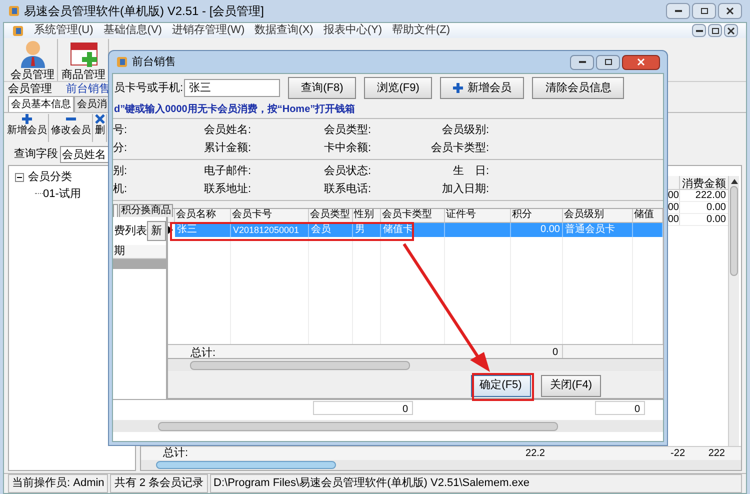  I want to click on total-value: 222, so click(716, 454).